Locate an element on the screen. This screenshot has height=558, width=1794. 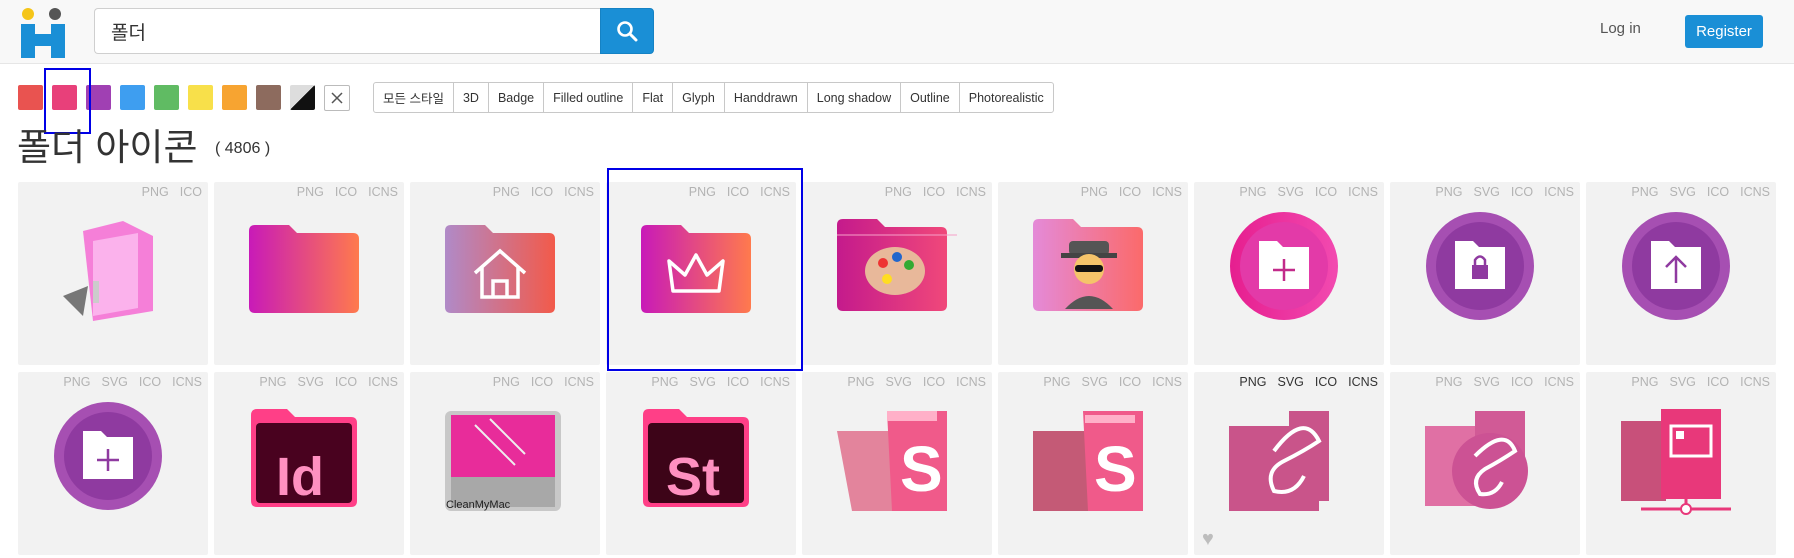
icon-card-lock-folder-circle: PNG SVG ICO ICNS is located at coordinates (1485, 273).